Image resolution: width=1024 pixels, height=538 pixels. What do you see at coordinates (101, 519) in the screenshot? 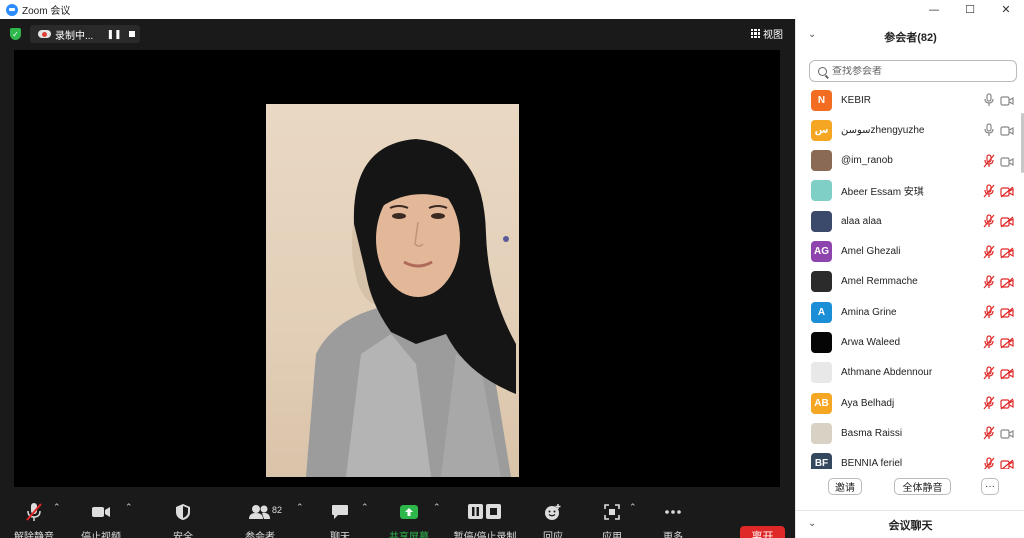
I see `stop-video-button: 停止视频` at bounding box center [101, 519].